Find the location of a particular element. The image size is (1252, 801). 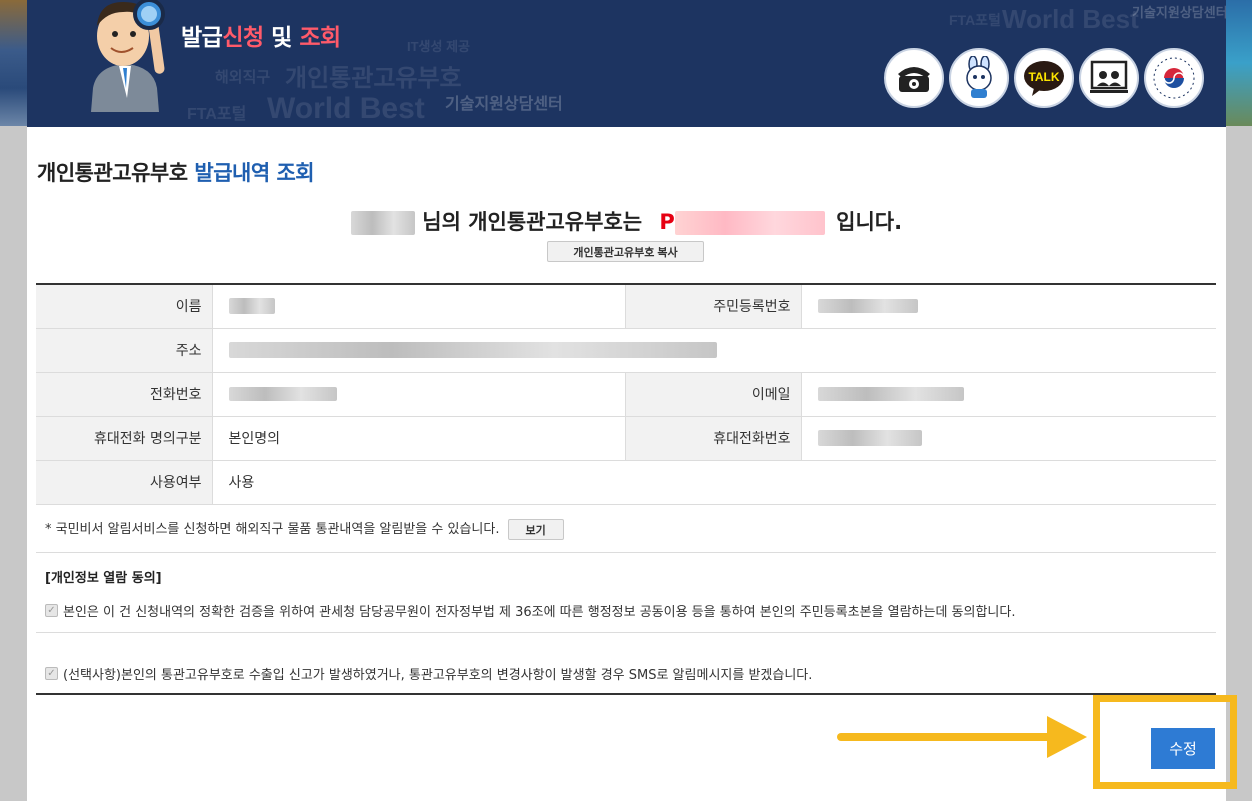

table-row: 이름 주민등록번호 is located at coordinates (626, 306).